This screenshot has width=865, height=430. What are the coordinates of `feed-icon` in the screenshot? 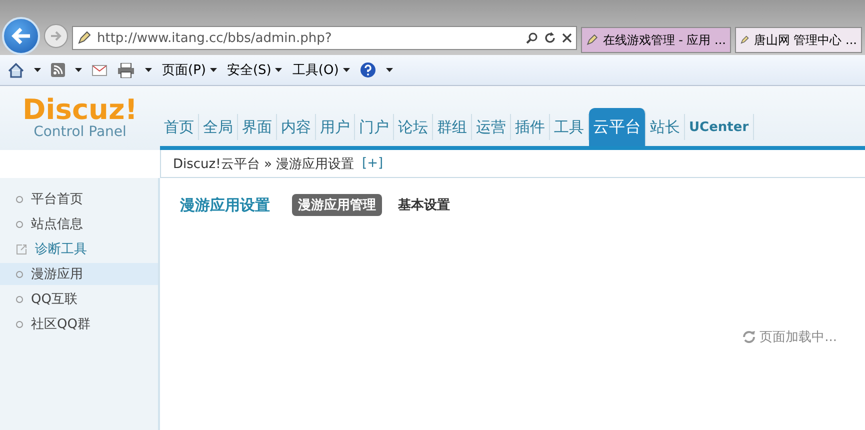 It's located at (58, 70).